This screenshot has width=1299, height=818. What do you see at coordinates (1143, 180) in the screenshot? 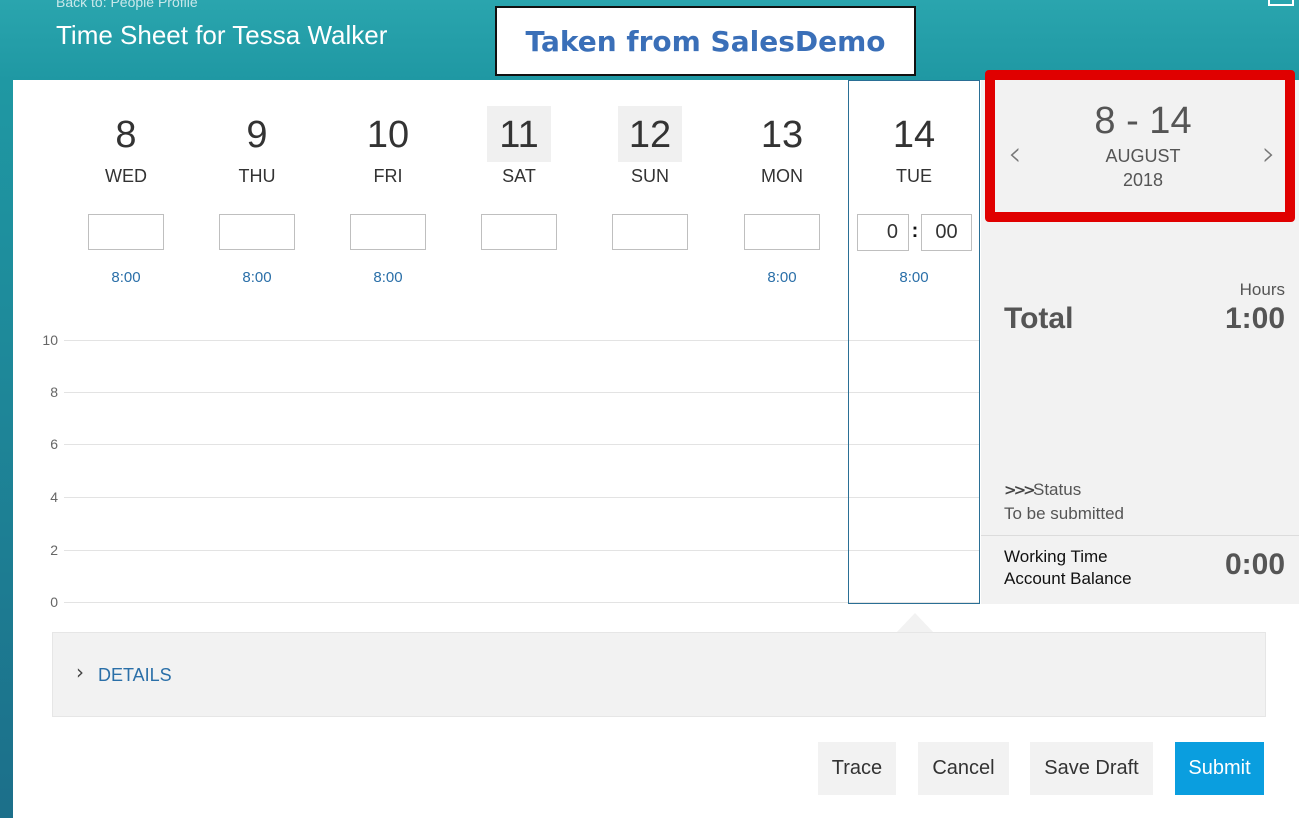
I see `period-year: 2018` at bounding box center [1143, 180].